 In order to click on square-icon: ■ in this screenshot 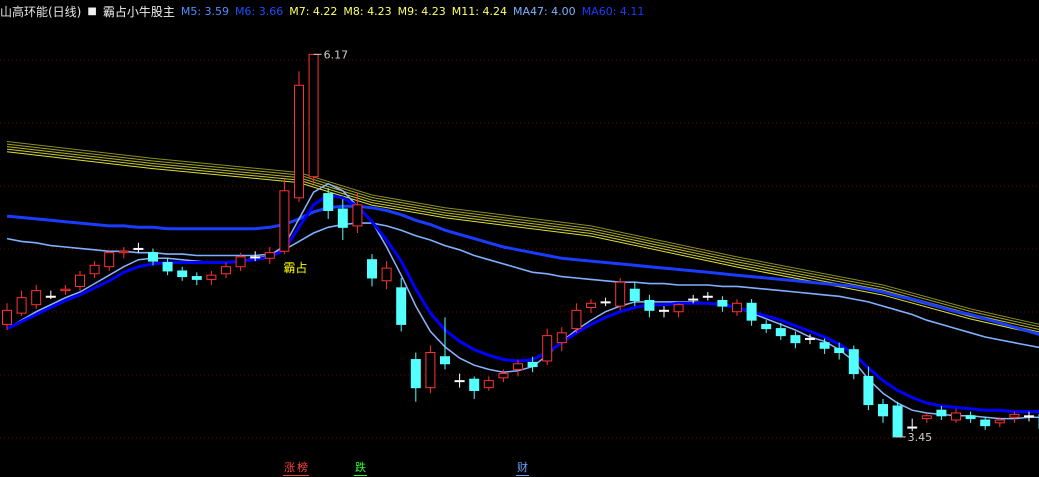, I will do `click(92, 11)`.